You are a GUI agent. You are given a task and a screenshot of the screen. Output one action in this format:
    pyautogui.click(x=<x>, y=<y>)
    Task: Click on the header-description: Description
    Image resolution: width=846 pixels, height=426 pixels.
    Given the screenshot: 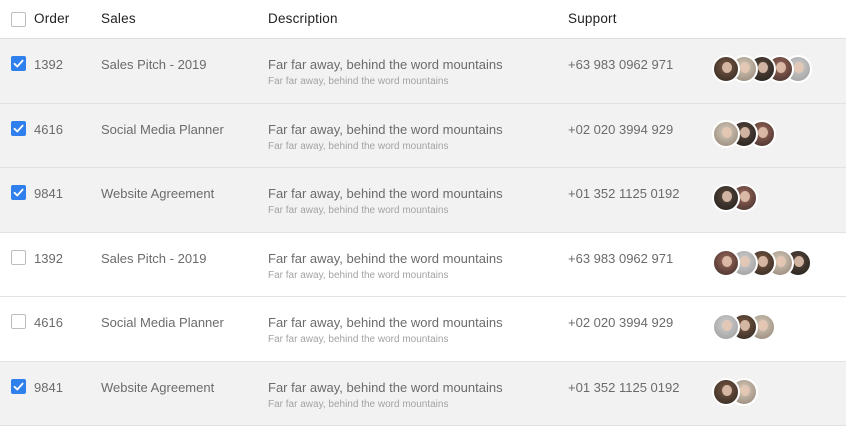 What is the action you would take?
    pyautogui.click(x=303, y=18)
    